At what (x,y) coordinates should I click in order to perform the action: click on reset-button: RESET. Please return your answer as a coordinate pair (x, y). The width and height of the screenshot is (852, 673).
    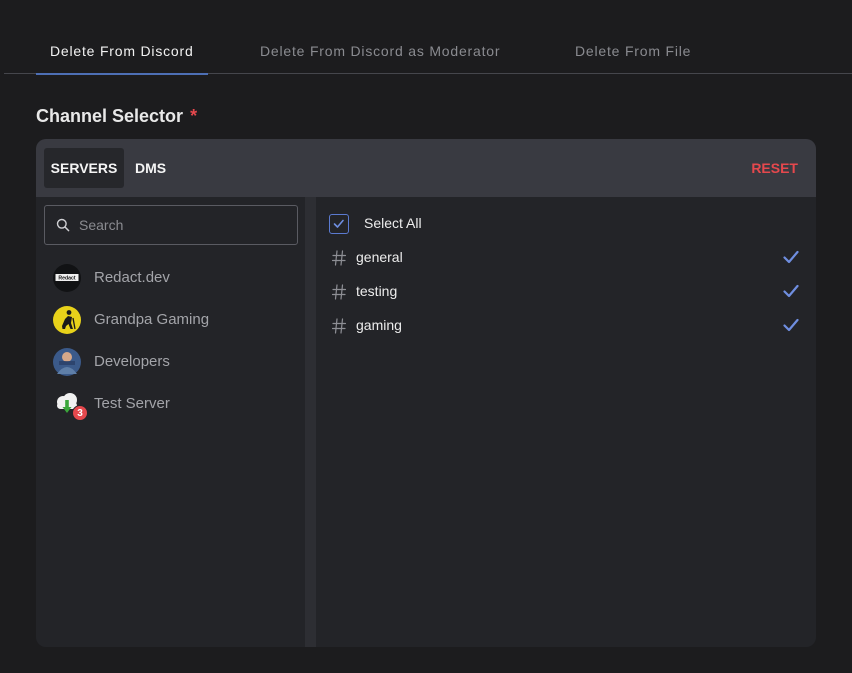
    Looking at the image, I should click on (774, 168).